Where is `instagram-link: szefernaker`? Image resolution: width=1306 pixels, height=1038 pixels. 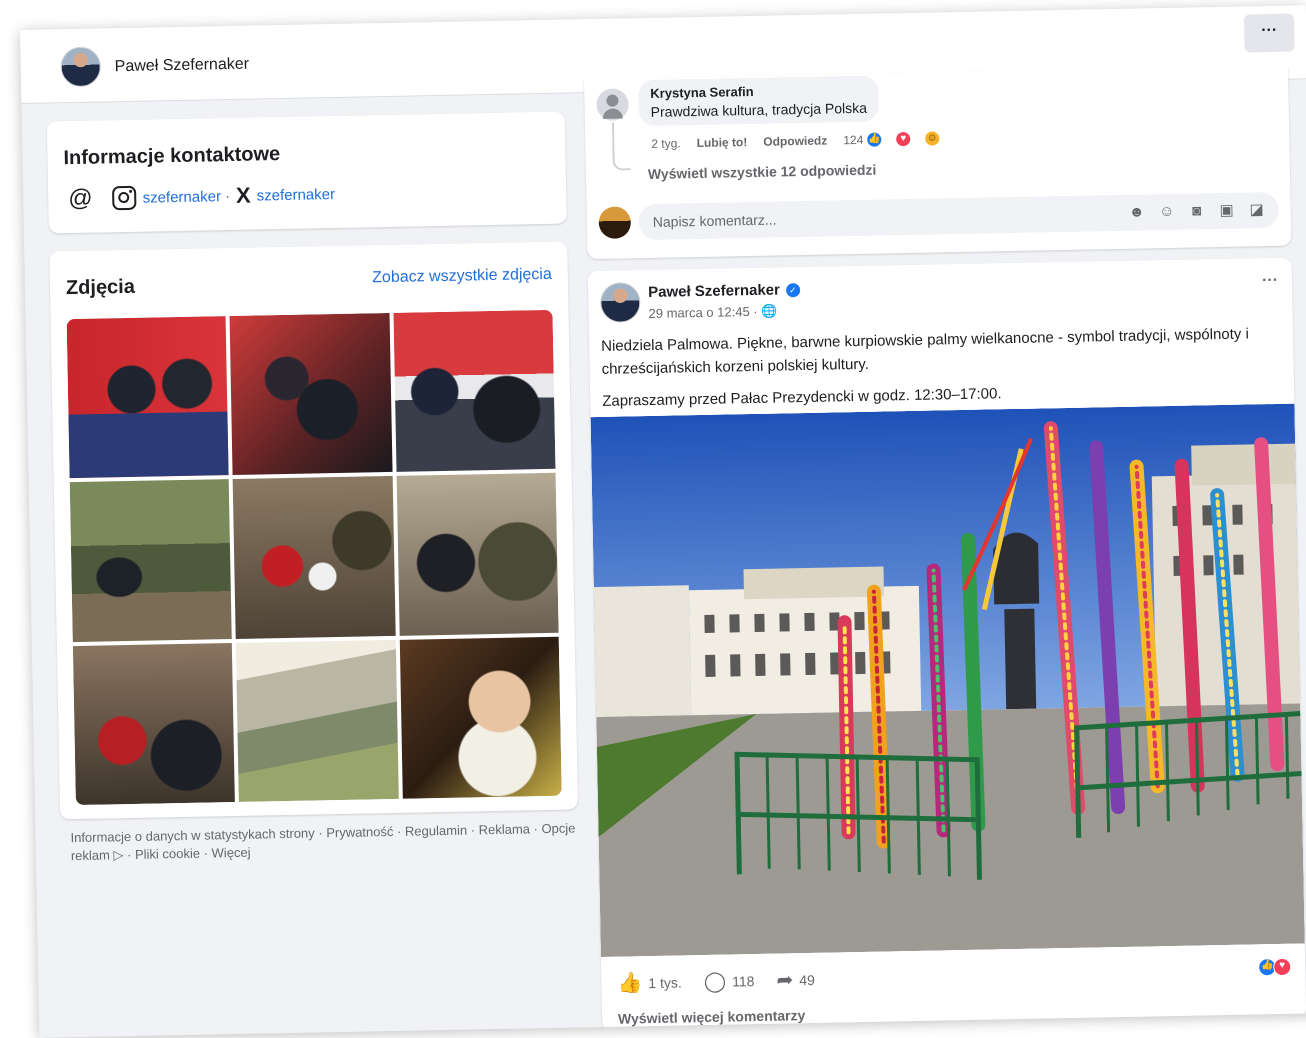 instagram-link: szefernaker is located at coordinates (181, 197).